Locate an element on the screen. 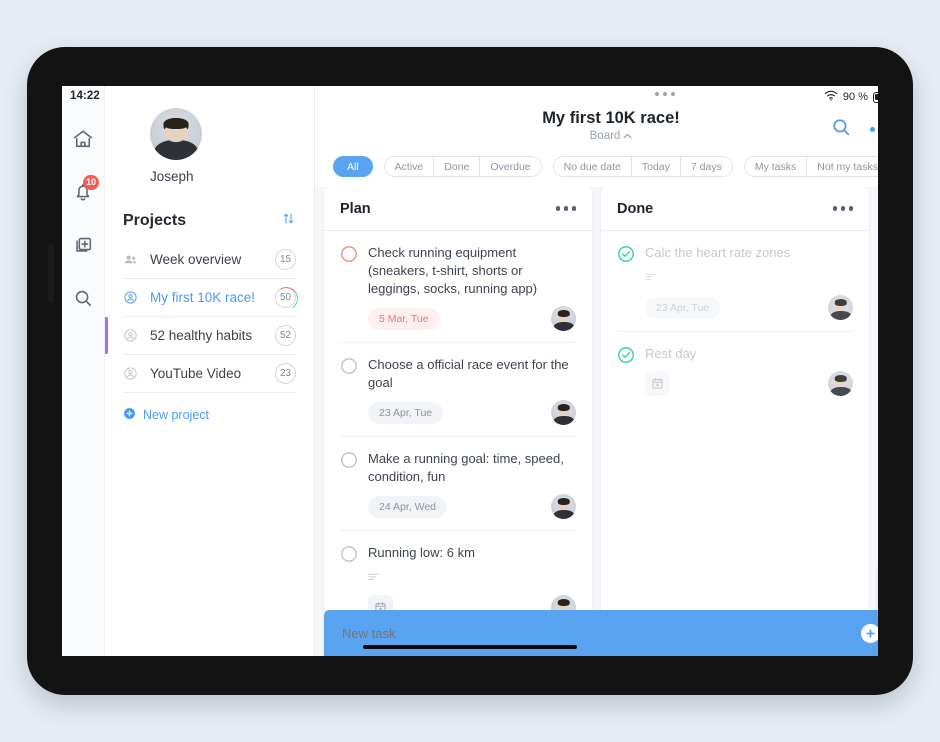  filter-chip-all: All is located at coordinates (353, 166).